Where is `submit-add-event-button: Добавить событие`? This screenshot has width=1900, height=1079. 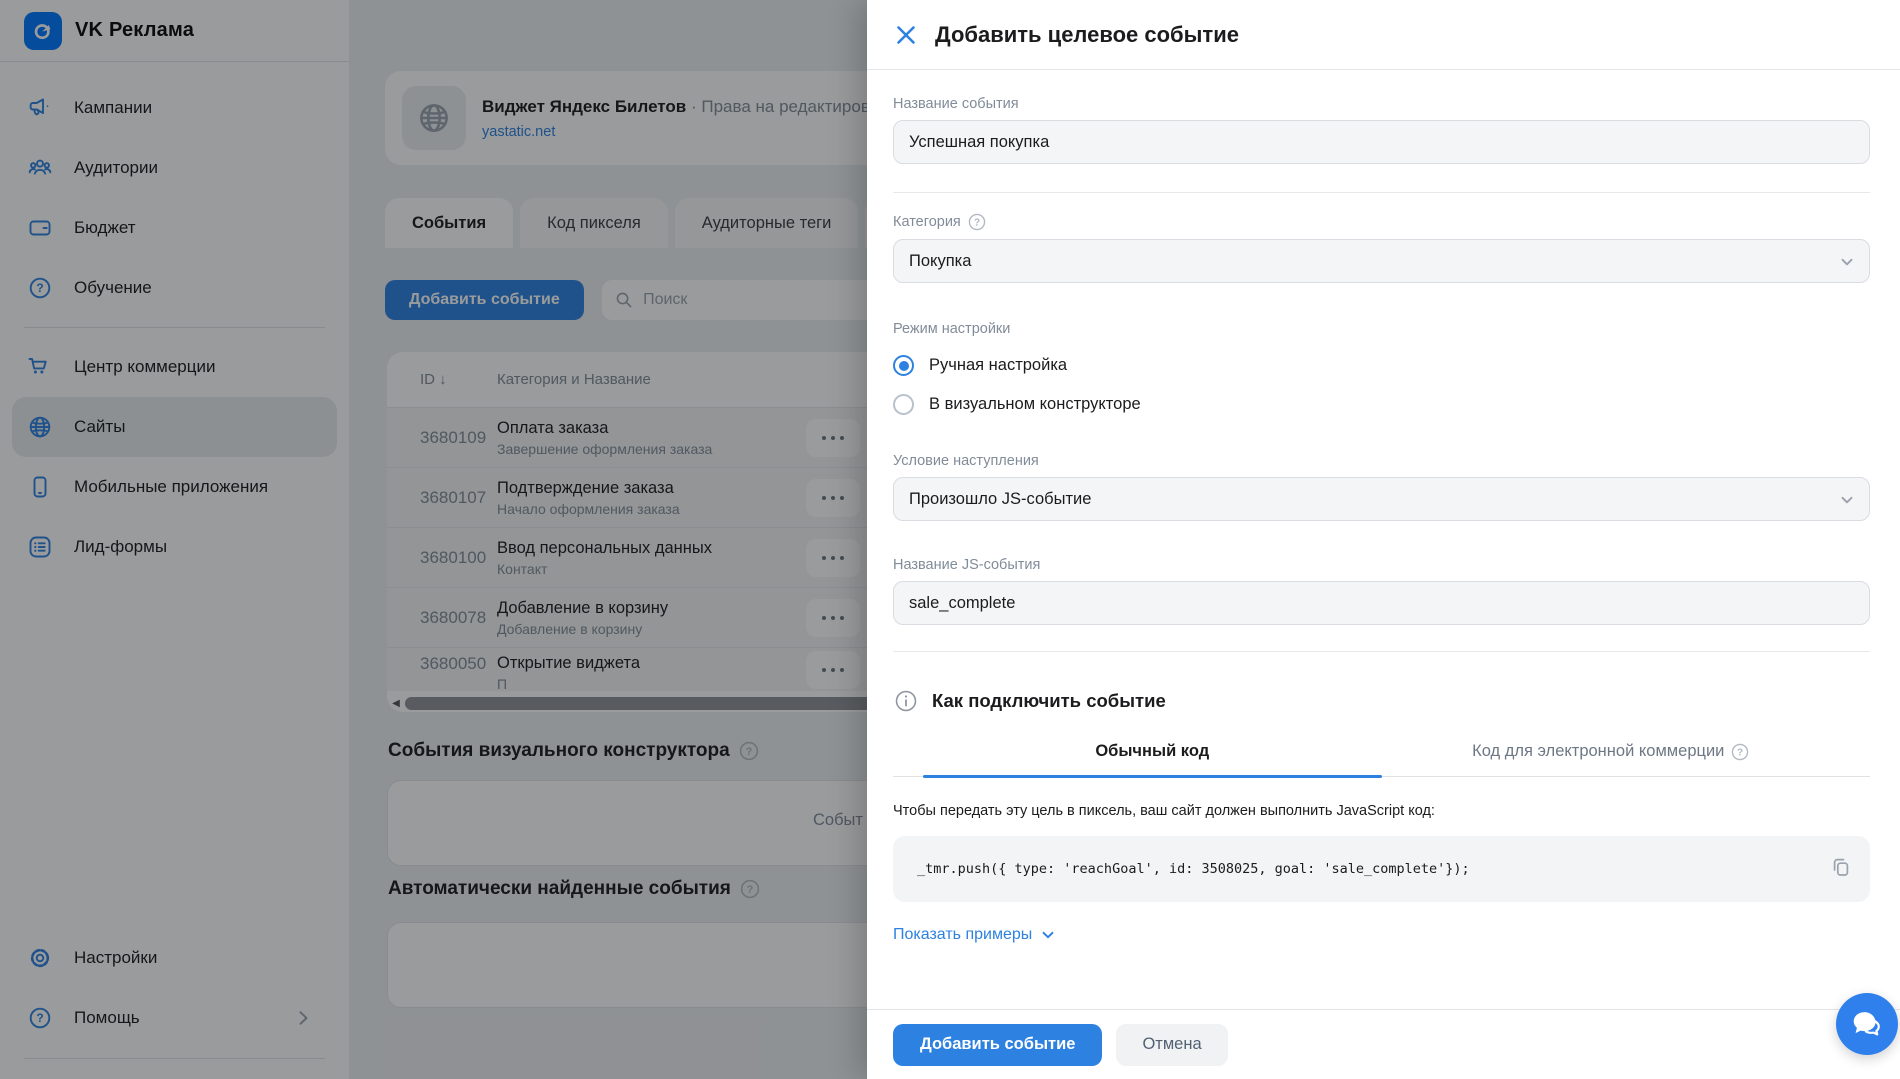 submit-add-event-button: Добавить событие is located at coordinates (998, 1044).